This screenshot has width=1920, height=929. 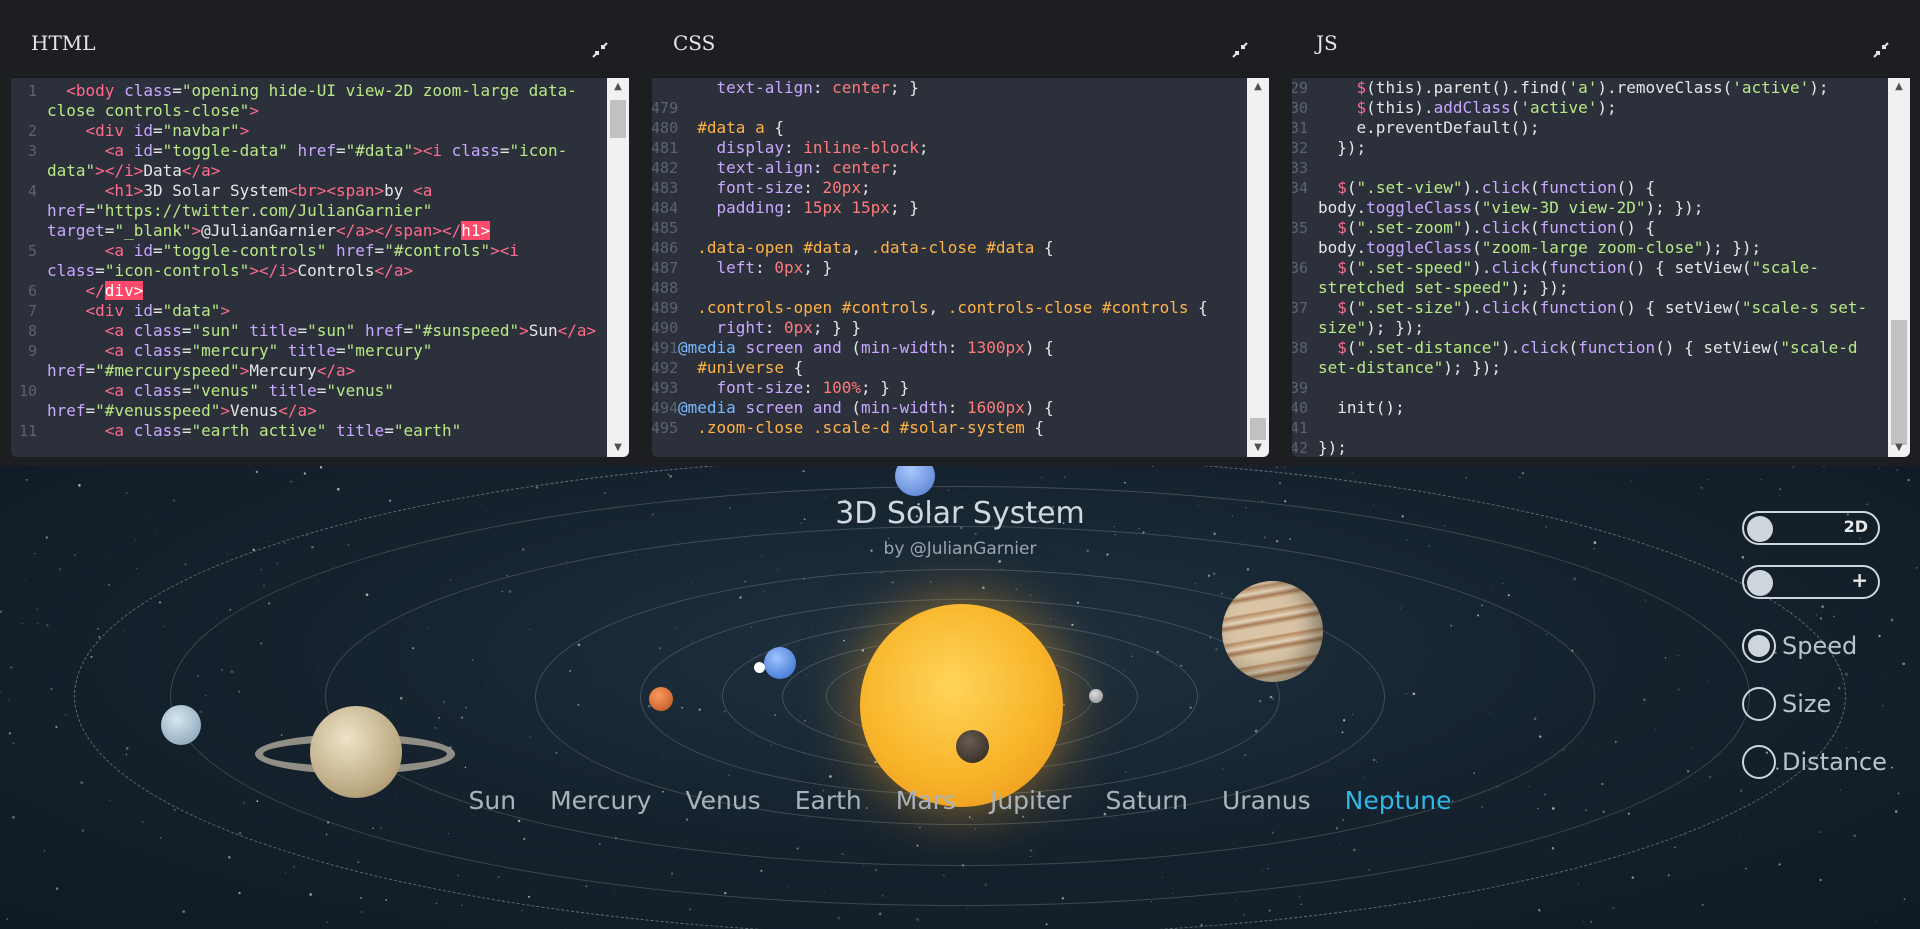 What do you see at coordinates (875, 247) in the screenshot?
I see `line-content: .data-open #data, .data-close #data {` at bounding box center [875, 247].